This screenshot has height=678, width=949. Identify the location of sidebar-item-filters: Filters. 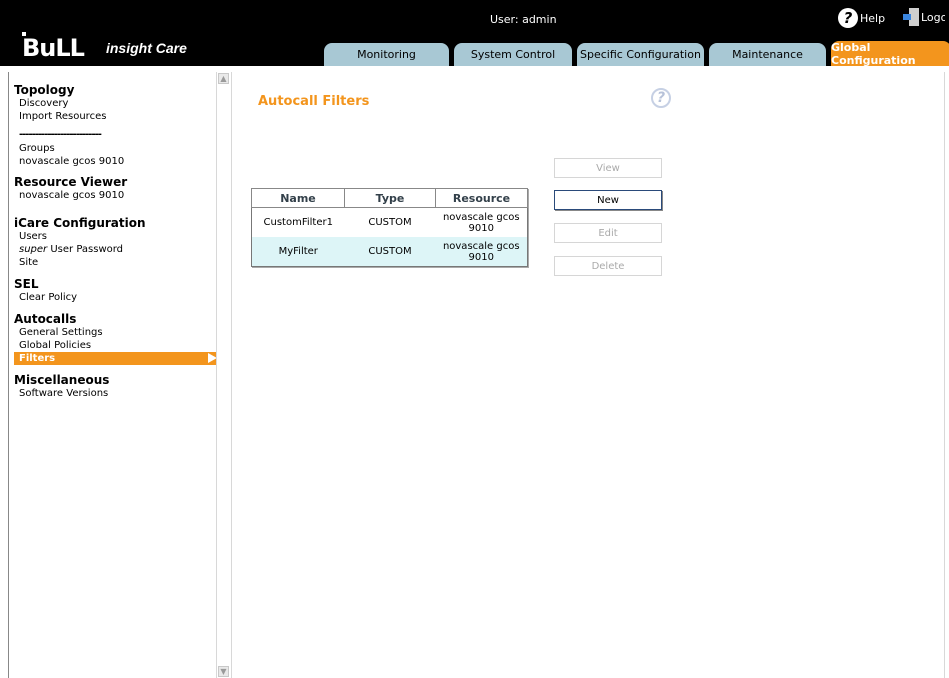
(115, 358).